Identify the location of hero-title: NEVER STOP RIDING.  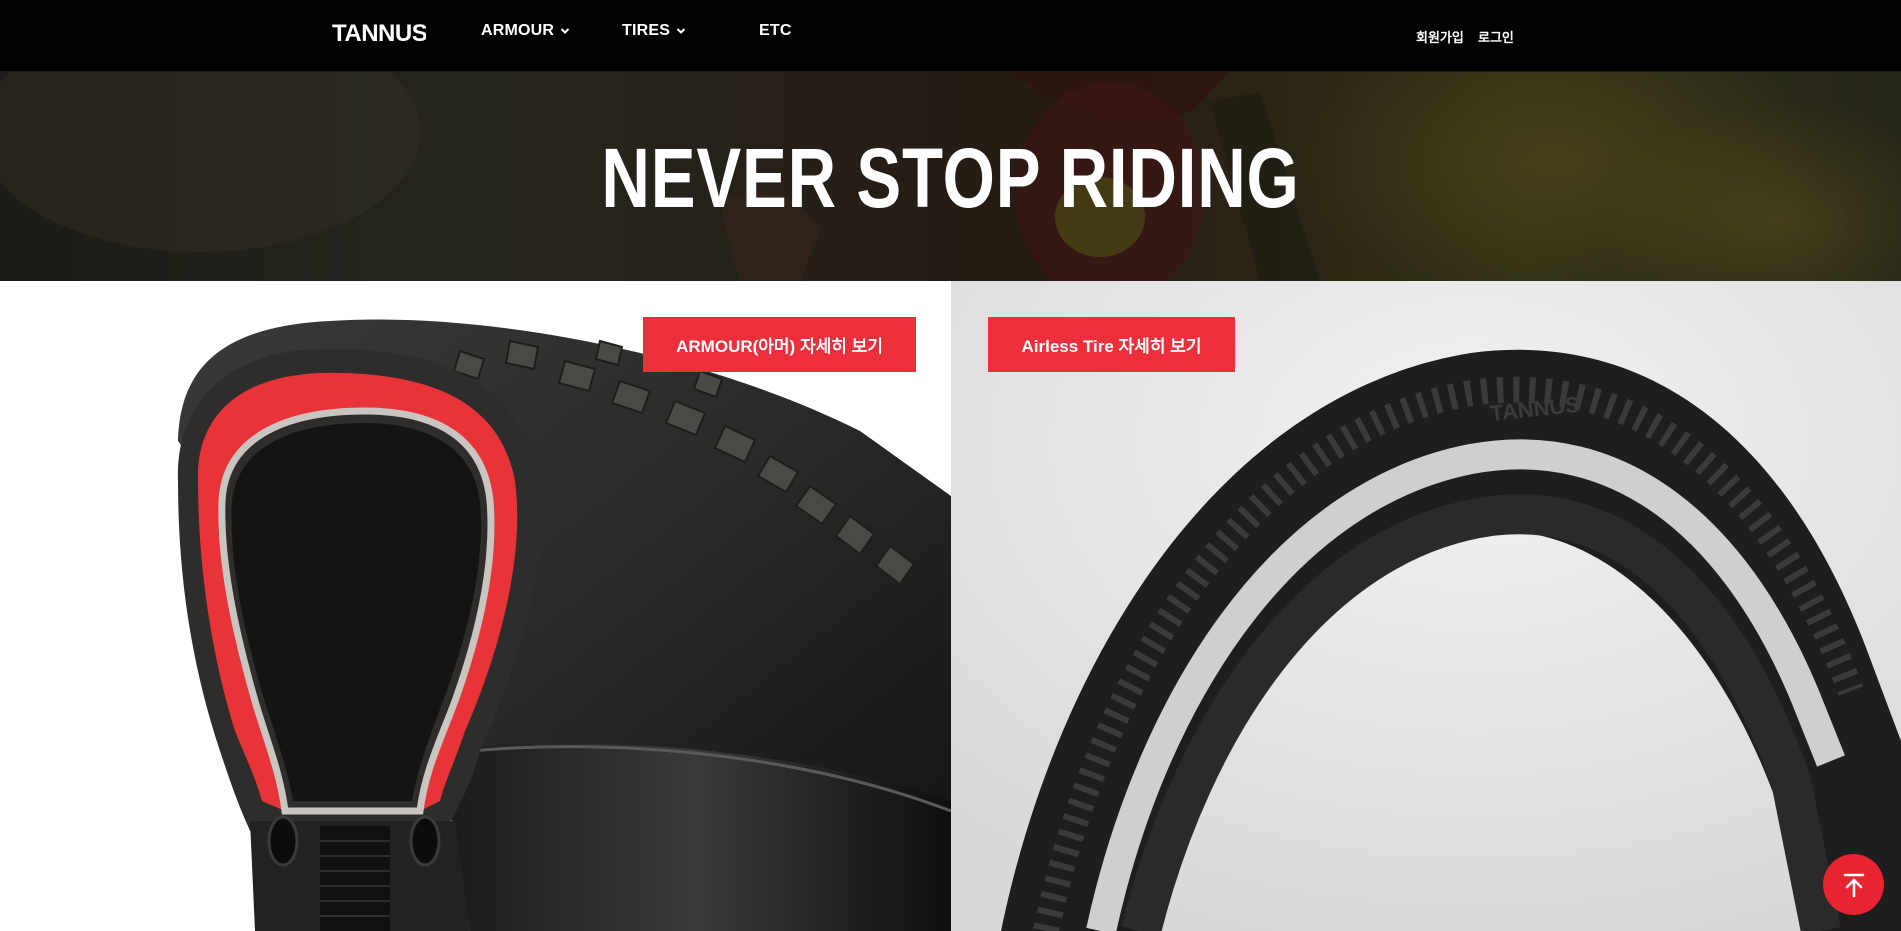
(950, 178).